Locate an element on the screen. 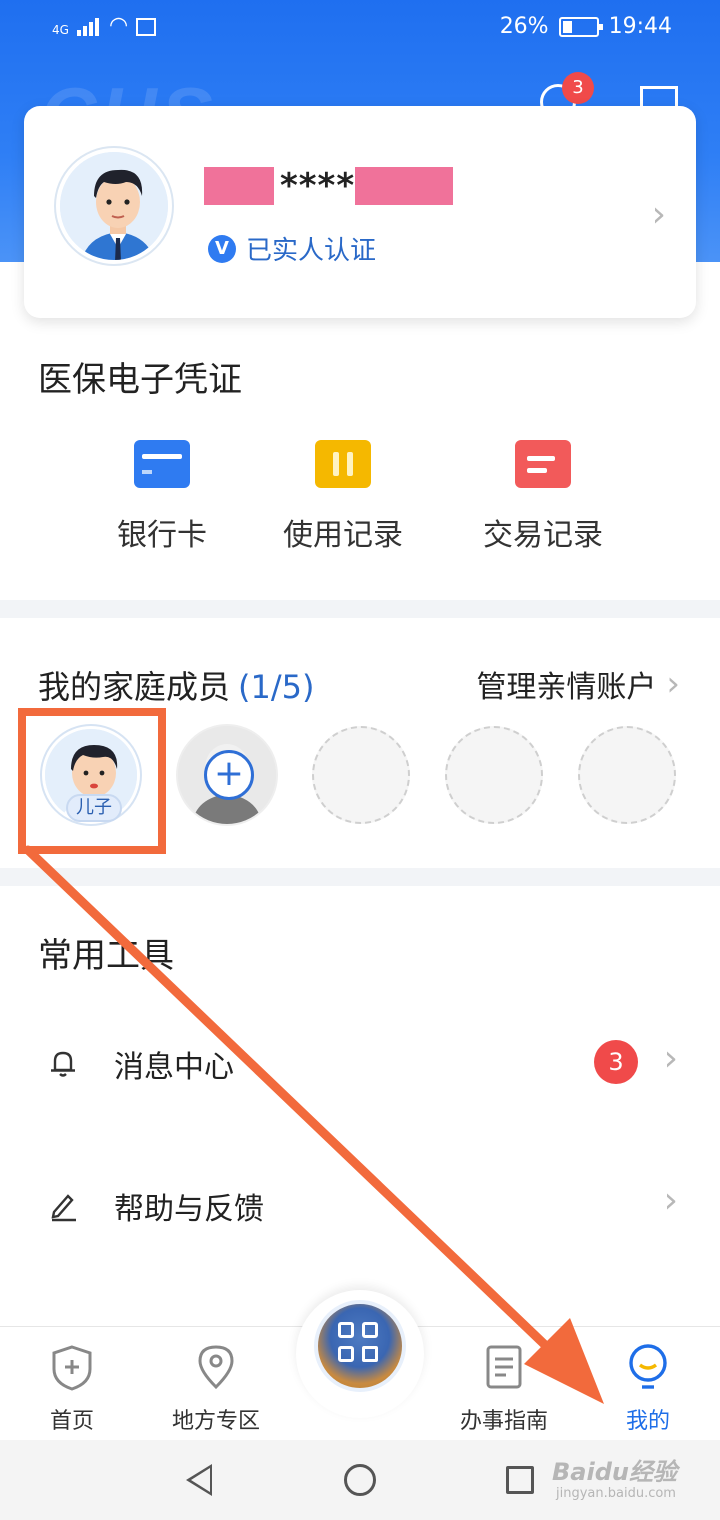  home-icon is located at coordinates (360, 1480).